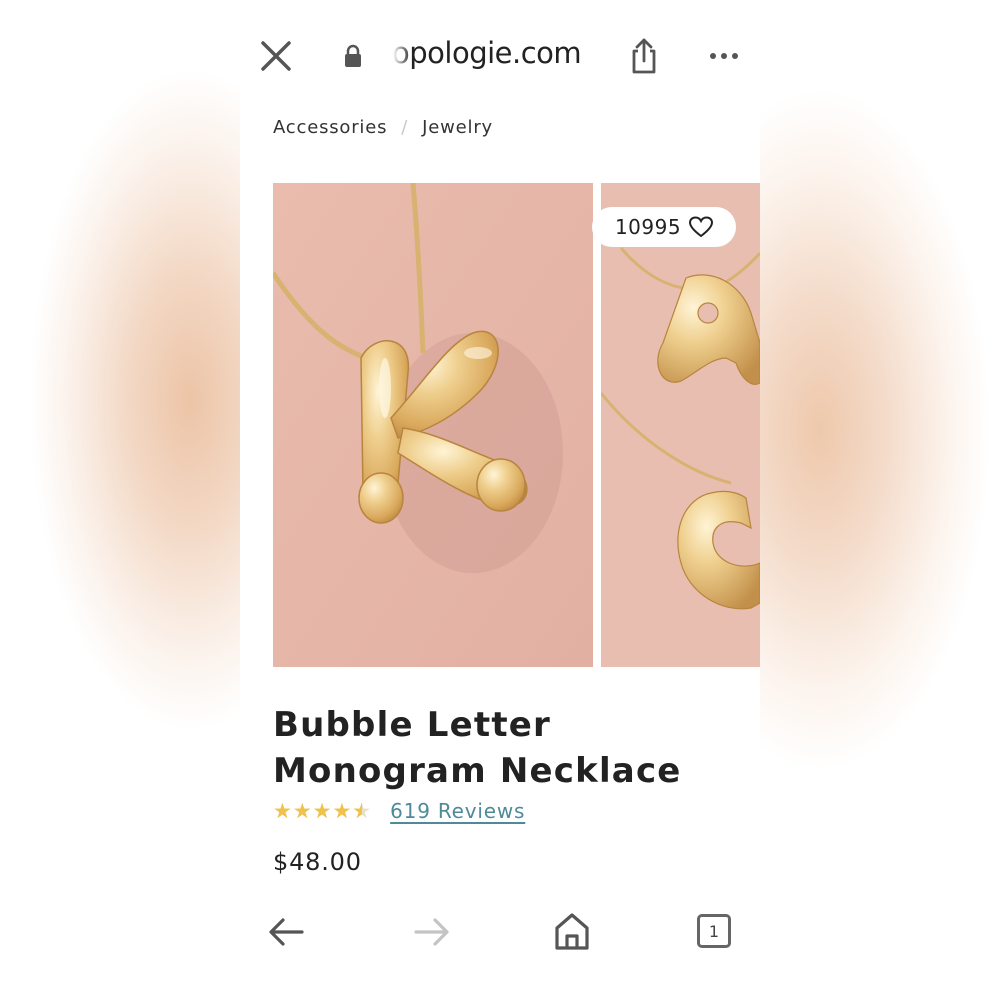 This screenshot has height=1000, width=1000. What do you see at coordinates (317, 862) in the screenshot?
I see `product-price: $48.00` at bounding box center [317, 862].